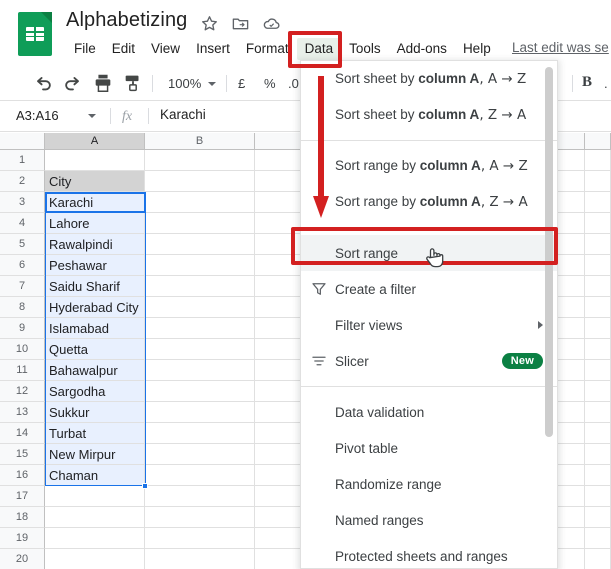  What do you see at coordinates (95, 307) in the screenshot?
I see `cell-A8: Hyderabad City` at bounding box center [95, 307].